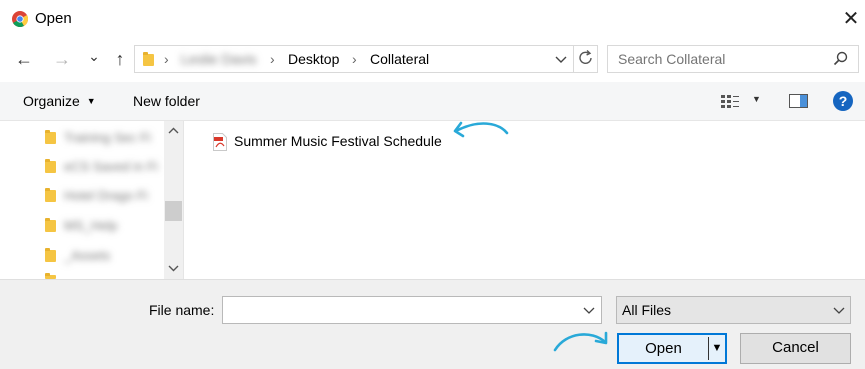  What do you see at coordinates (432, 19) in the screenshot?
I see `title-bar: Open ✕` at bounding box center [432, 19].